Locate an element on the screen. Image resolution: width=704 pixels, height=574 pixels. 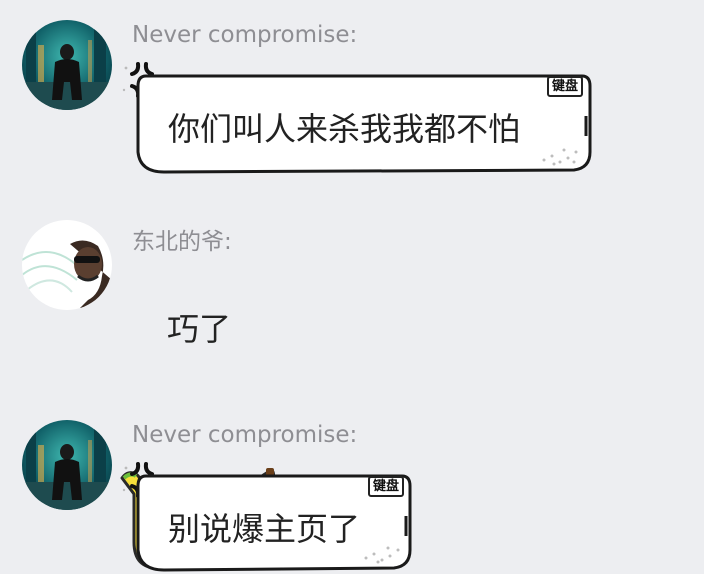
man-with-sunglasses-icon is located at coordinates (67, 265).